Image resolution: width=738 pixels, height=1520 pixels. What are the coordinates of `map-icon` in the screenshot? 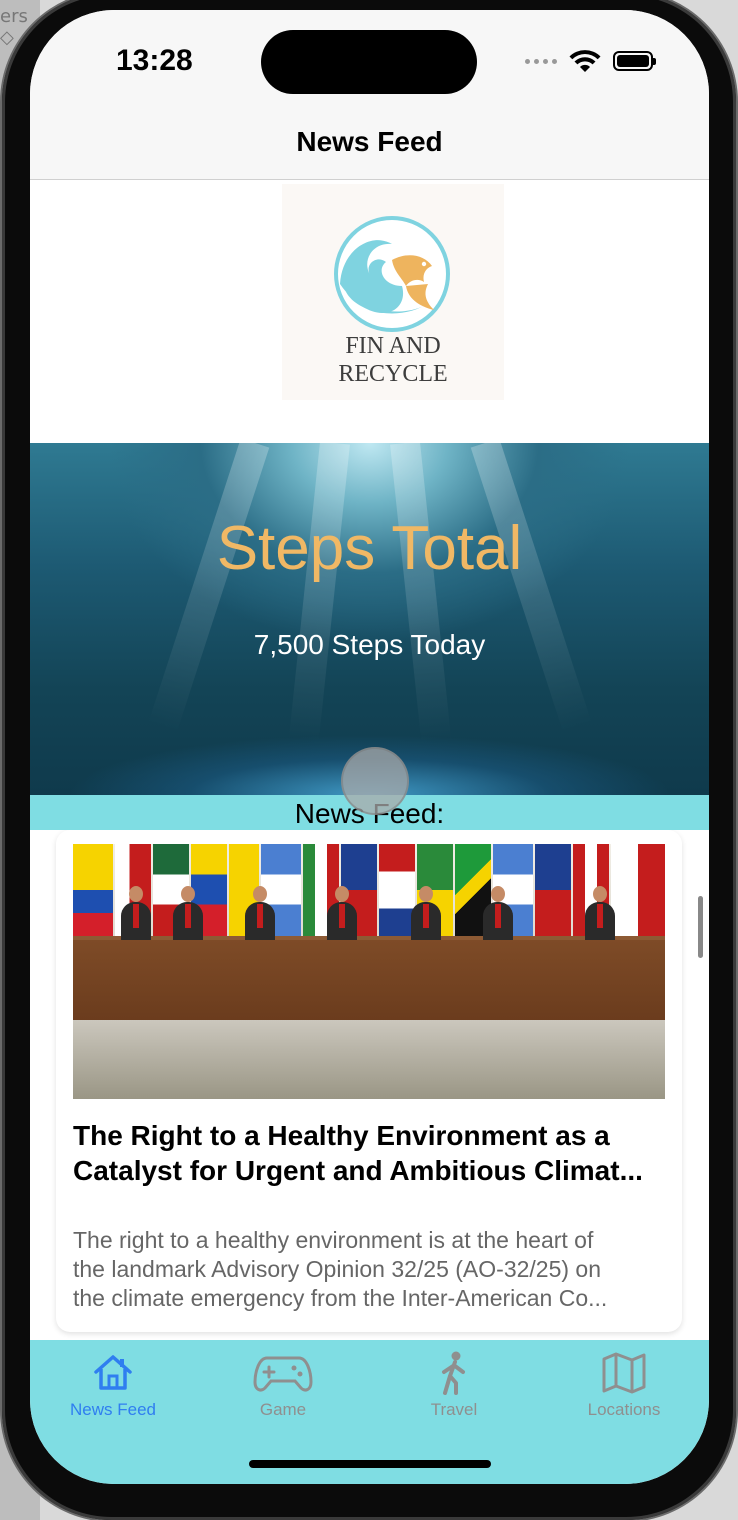 It's located at (624, 1373).